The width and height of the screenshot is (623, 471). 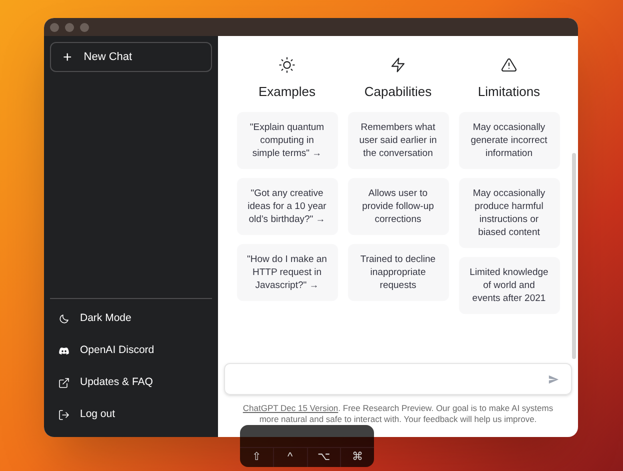 I want to click on example-prompt-button: "Got any creative ideas for a 10 year old’s birthday?" →, so click(x=287, y=206).